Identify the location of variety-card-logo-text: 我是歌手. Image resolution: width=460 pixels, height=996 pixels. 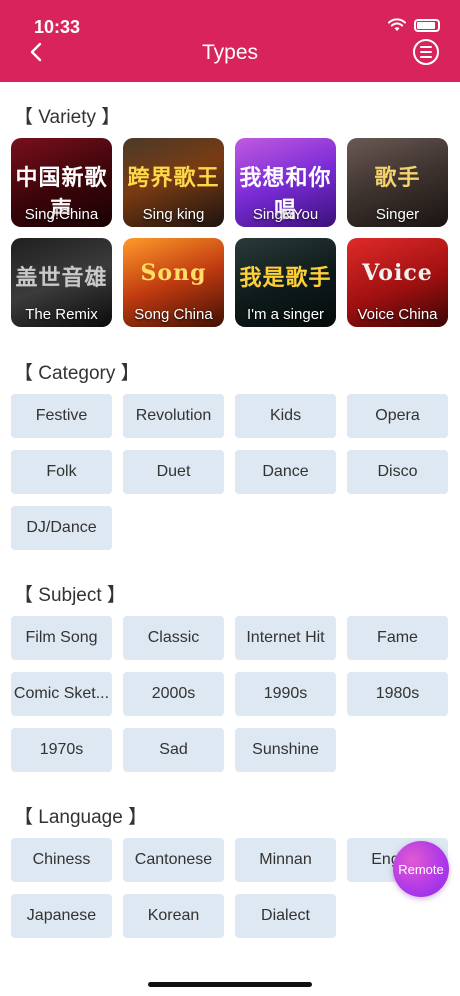
(285, 278).